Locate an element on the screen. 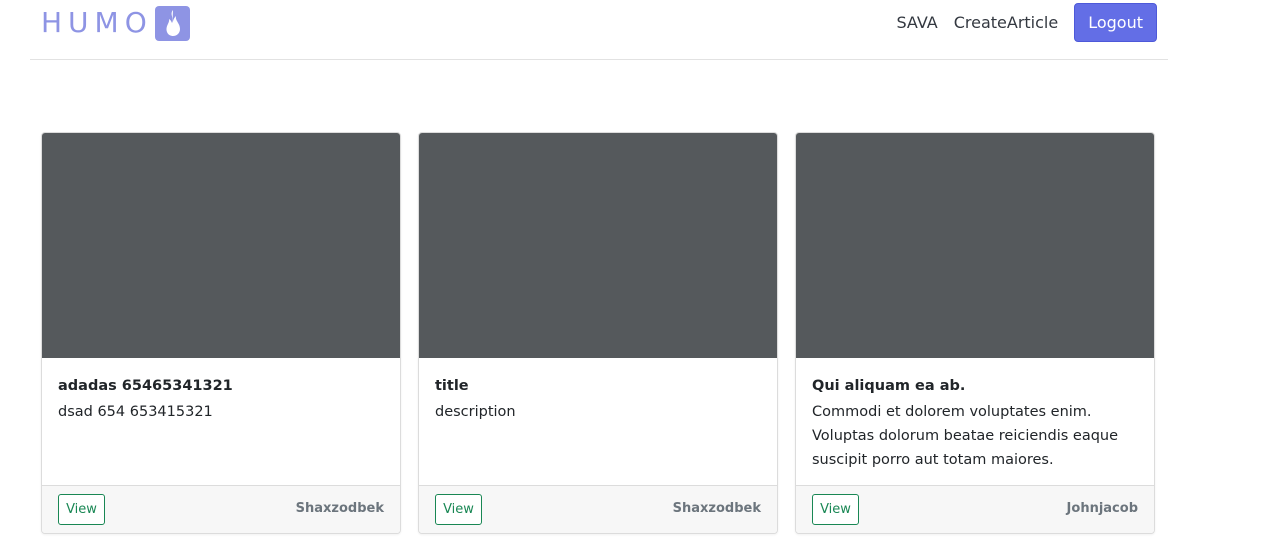 Image resolution: width=1262 pixels, height=550 pixels. card-body: title description is located at coordinates (598, 400).